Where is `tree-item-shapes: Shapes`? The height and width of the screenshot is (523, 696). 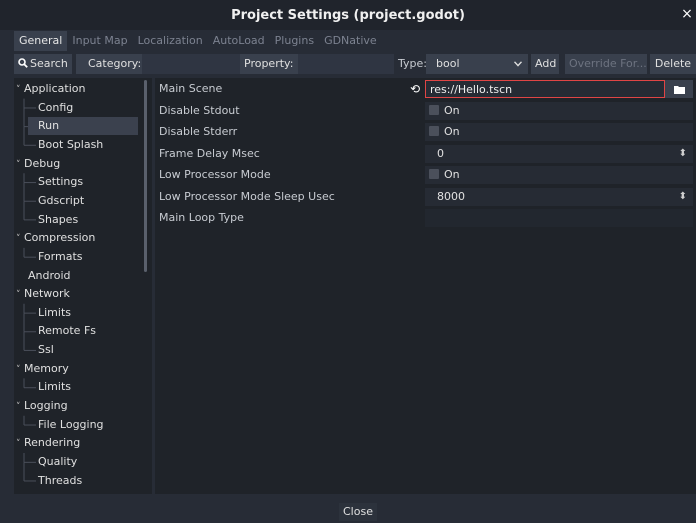 tree-item-shapes: Shapes is located at coordinates (83, 220).